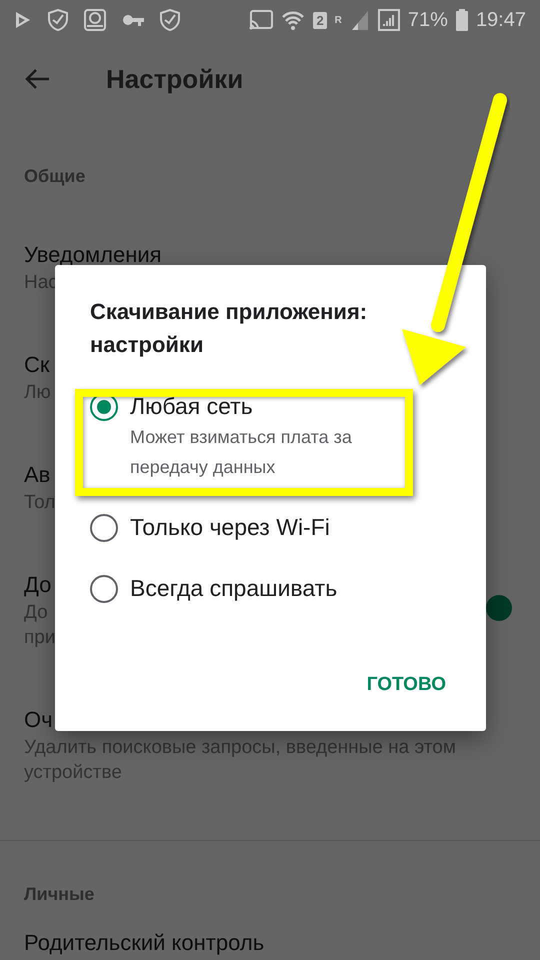 The width and height of the screenshot is (540, 960). What do you see at coordinates (241, 452) in the screenshot?
I see `option-description: Может взиматься плата за передачу данных` at bounding box center [241, 452].